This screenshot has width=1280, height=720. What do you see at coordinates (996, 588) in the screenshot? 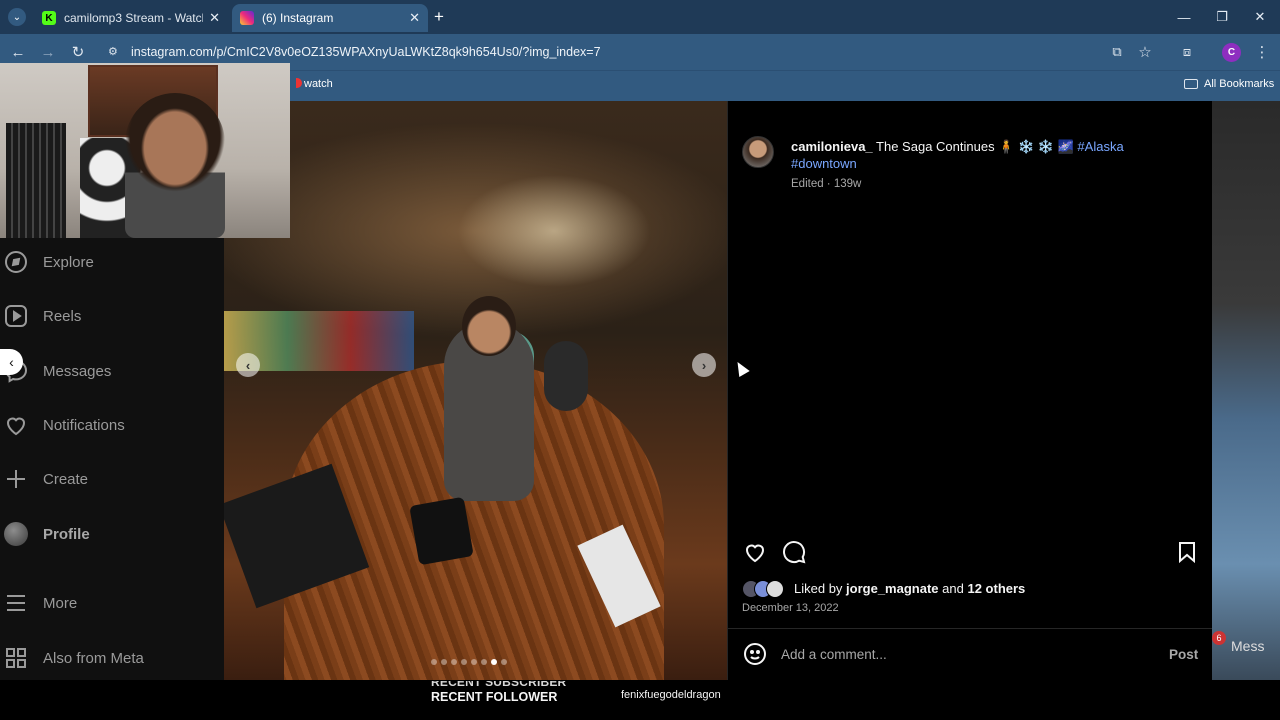
I see `liked-by-others: 12 others` at bounding box center [996, 588].